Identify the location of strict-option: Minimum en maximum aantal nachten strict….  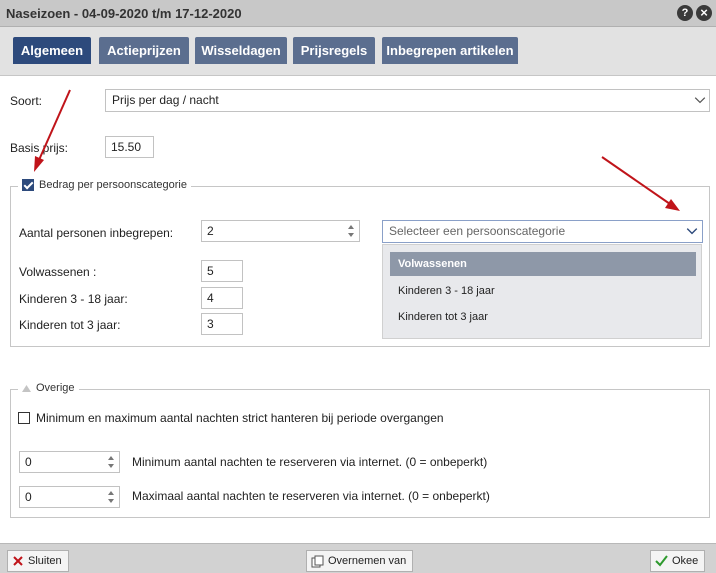
(231, 418).